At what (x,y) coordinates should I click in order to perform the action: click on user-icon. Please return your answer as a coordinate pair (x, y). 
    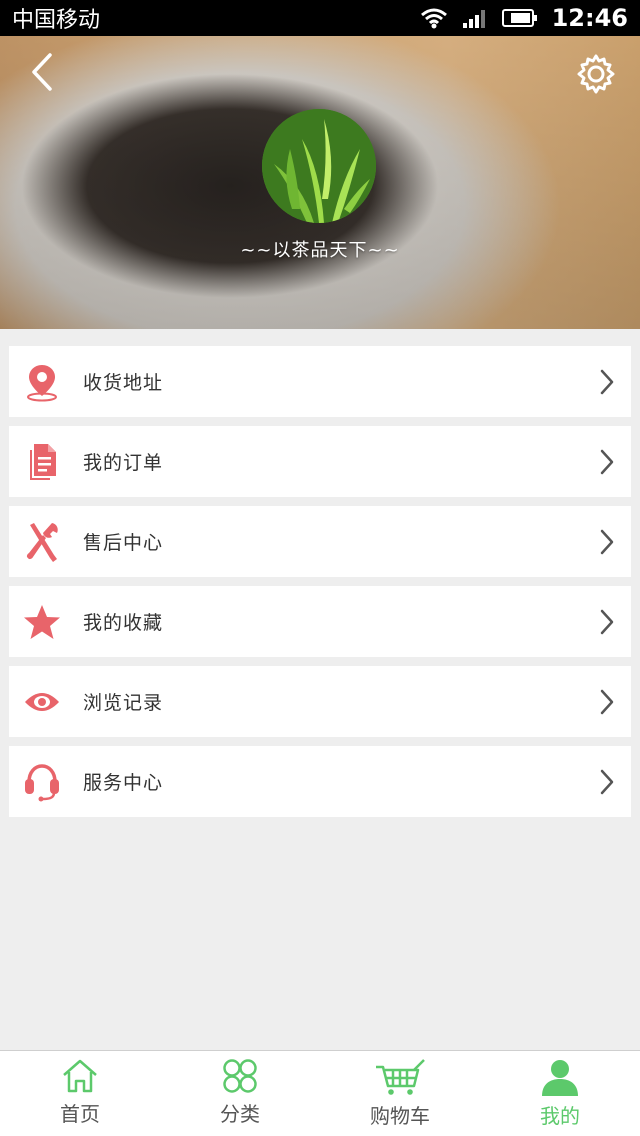
    Looking at the image, I should click on (560, 1078).